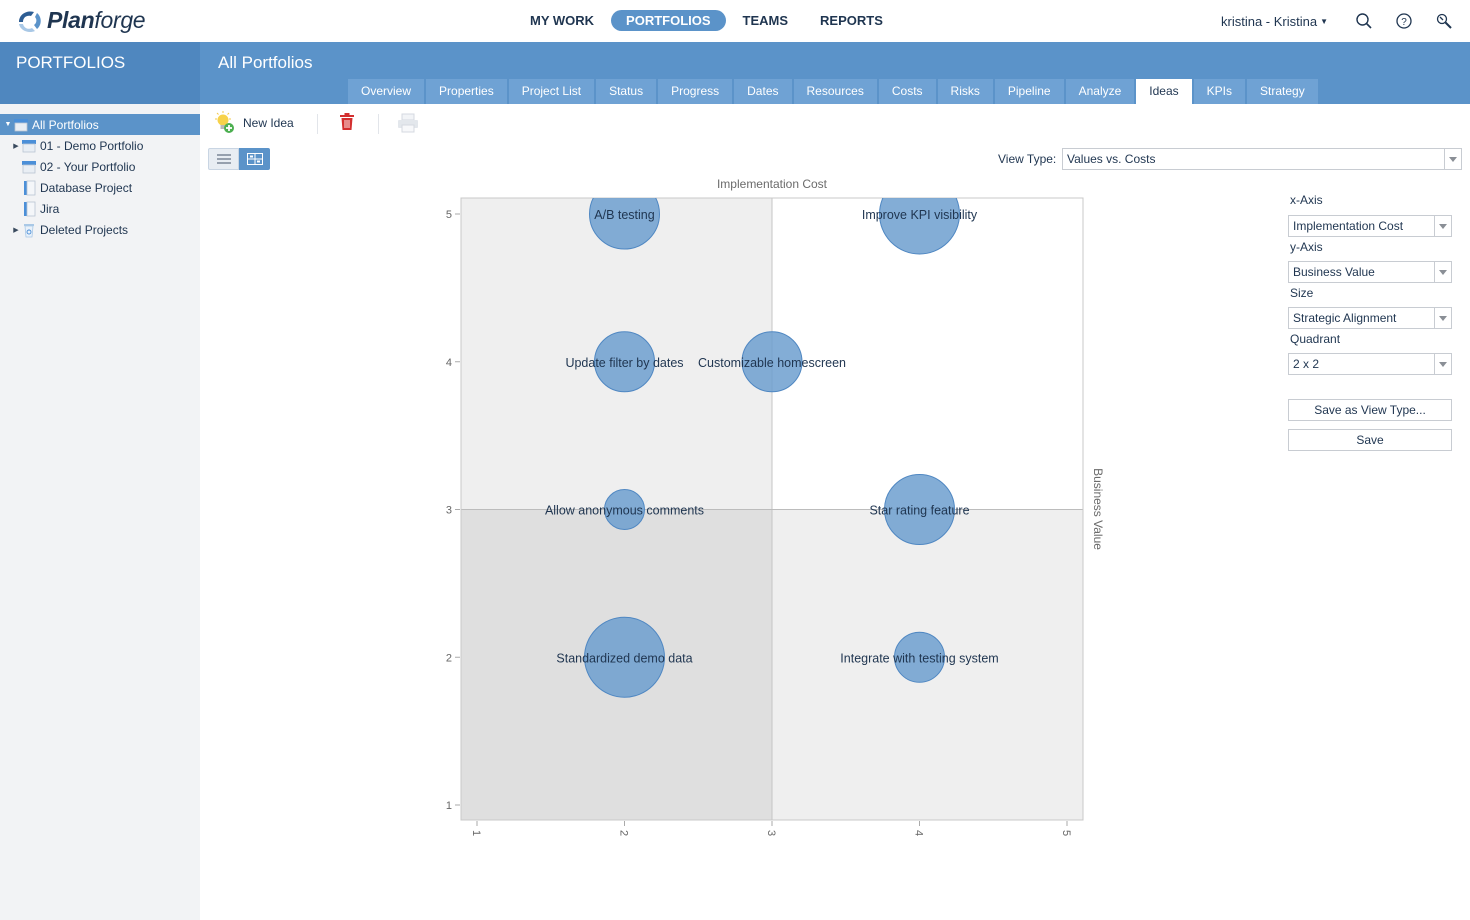 Image resolution: width=1470 pixels, height=920 pixels. I want to click on help-icon: ?, so click(1404, 21).